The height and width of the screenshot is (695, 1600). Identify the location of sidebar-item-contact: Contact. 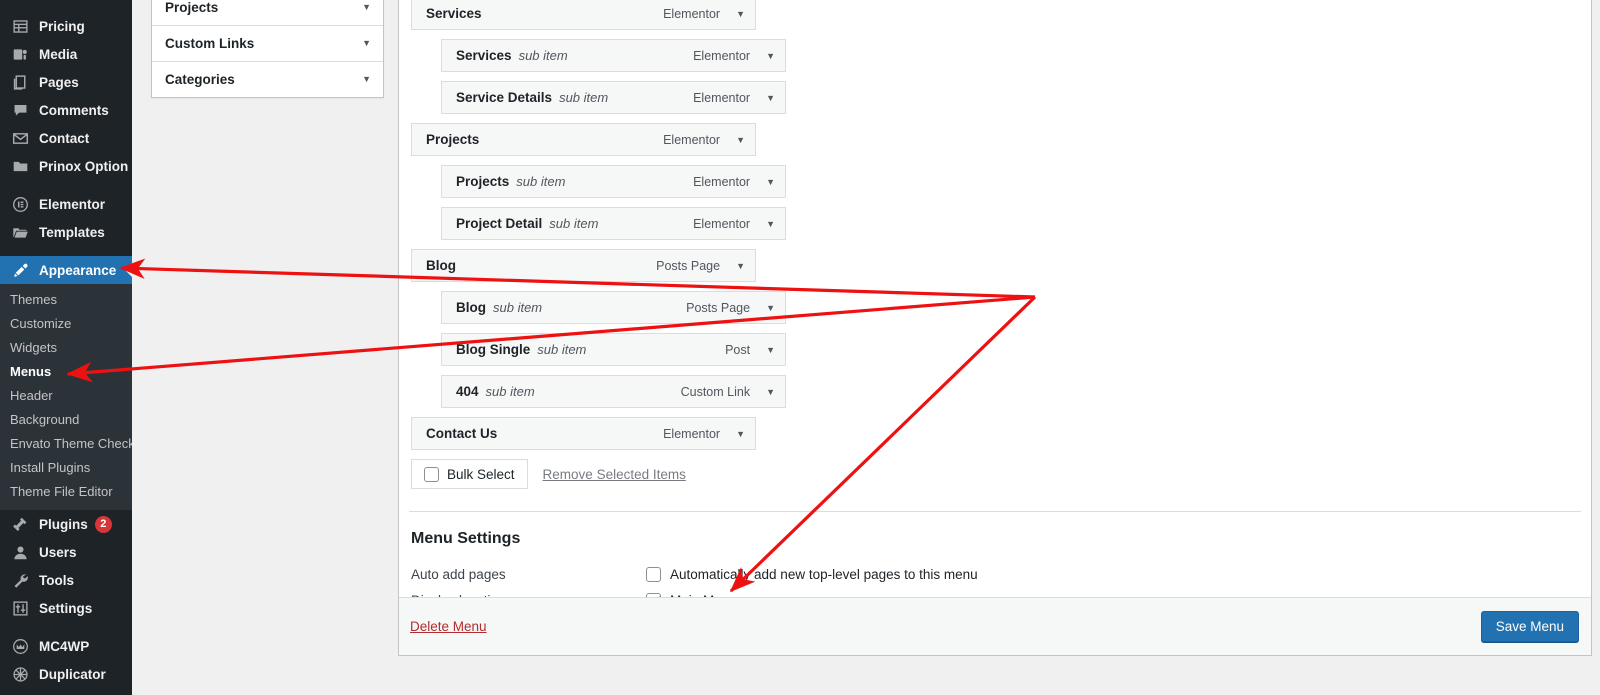
(66, 138).